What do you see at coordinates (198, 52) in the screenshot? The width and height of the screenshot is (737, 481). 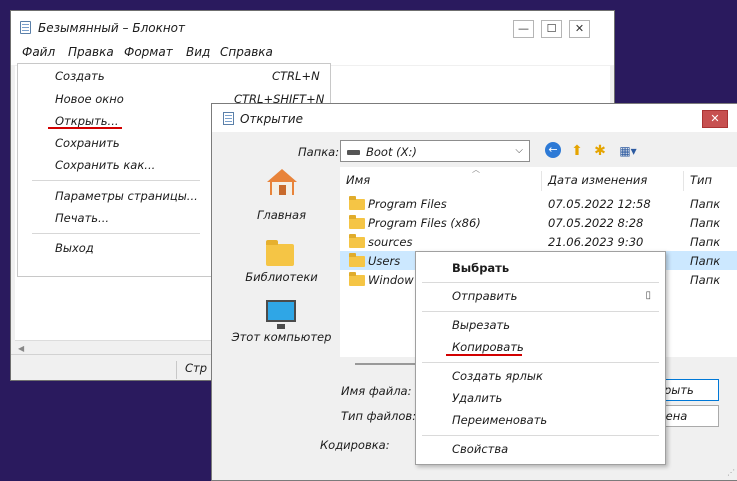 I see `menu-view: Вид` at bounding box center [198, 52].